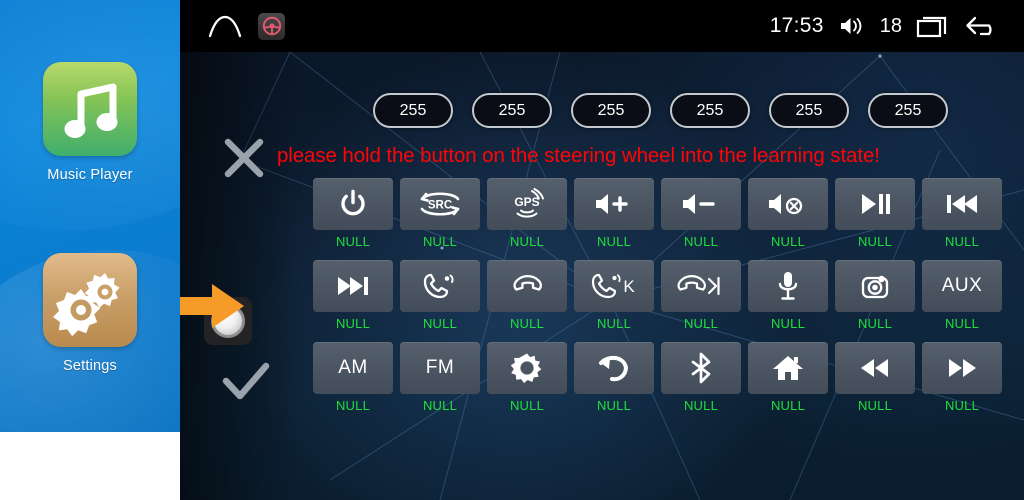 This screenshot has width=1024, height=500. I want to click on volume-up-icon, so click(614, 204).